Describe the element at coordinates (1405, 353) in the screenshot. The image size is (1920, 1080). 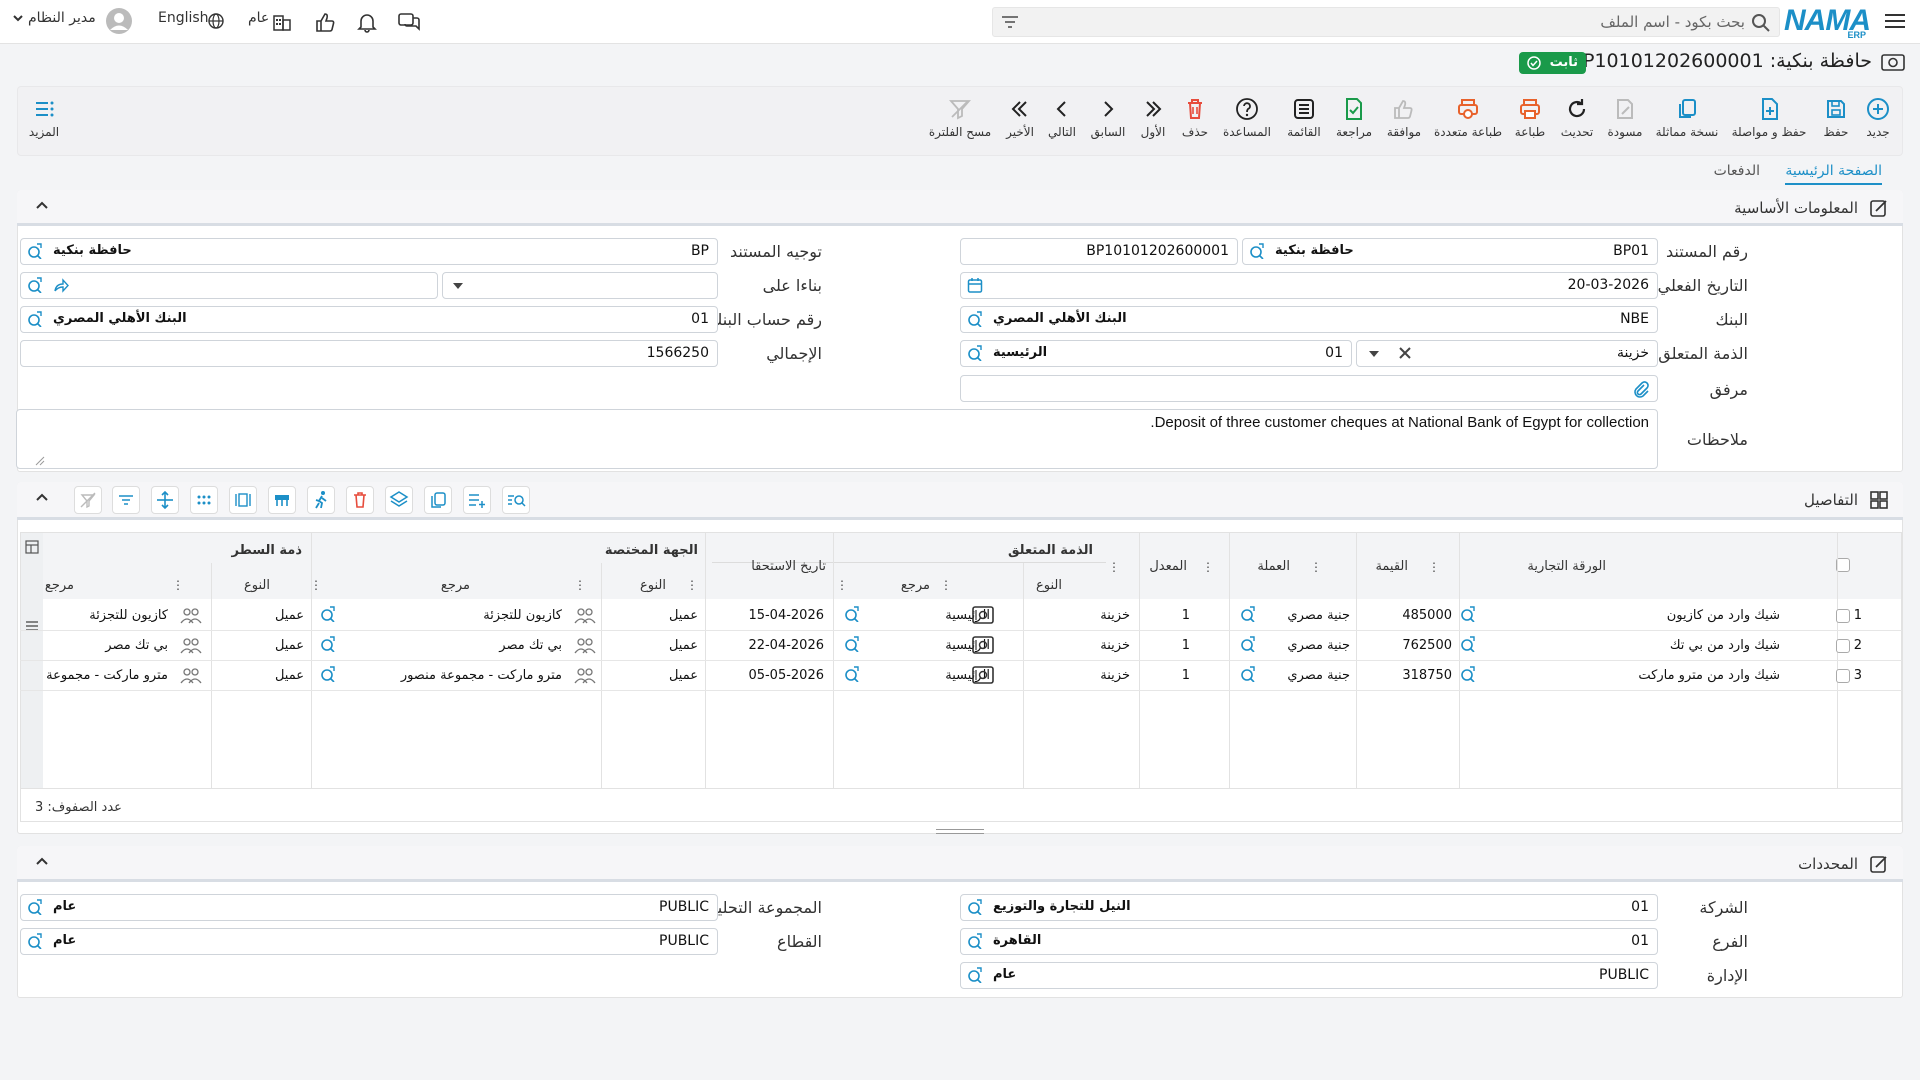
I see `clear-icon` at that location.